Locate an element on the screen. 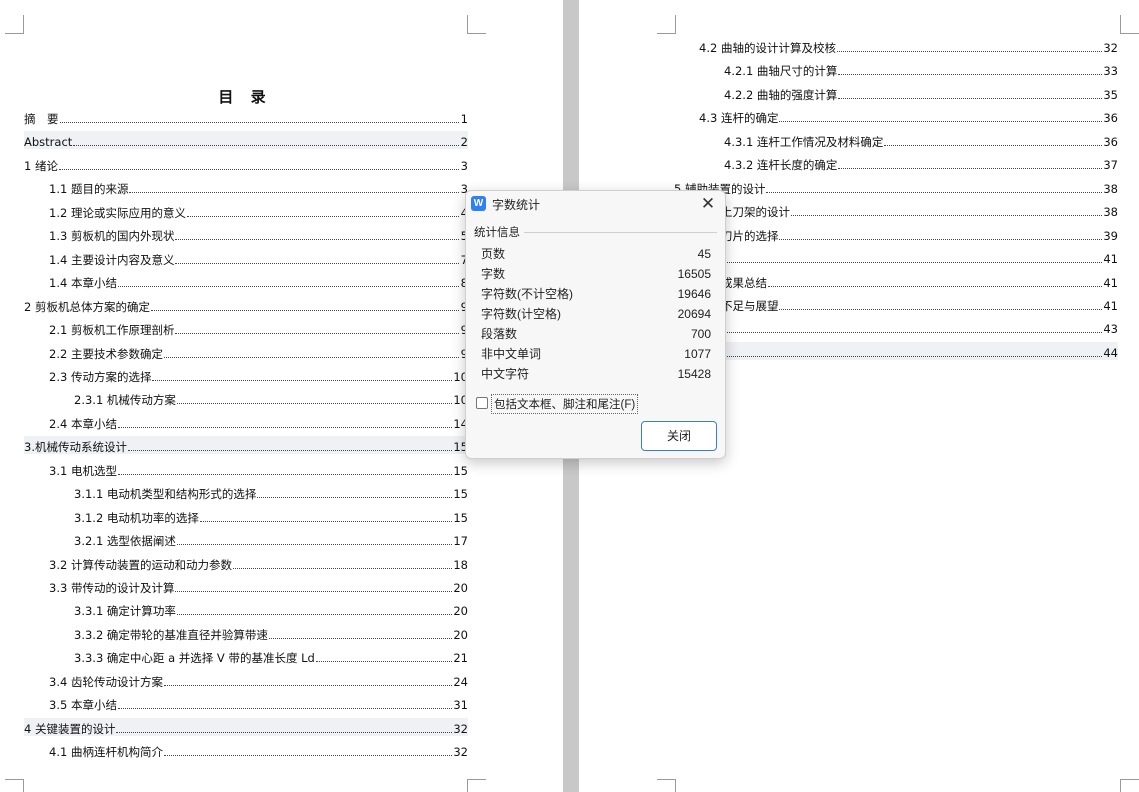  toc-entry: 4.3.2 连杆长度的确定 37 is located at coordinates (921, 163).